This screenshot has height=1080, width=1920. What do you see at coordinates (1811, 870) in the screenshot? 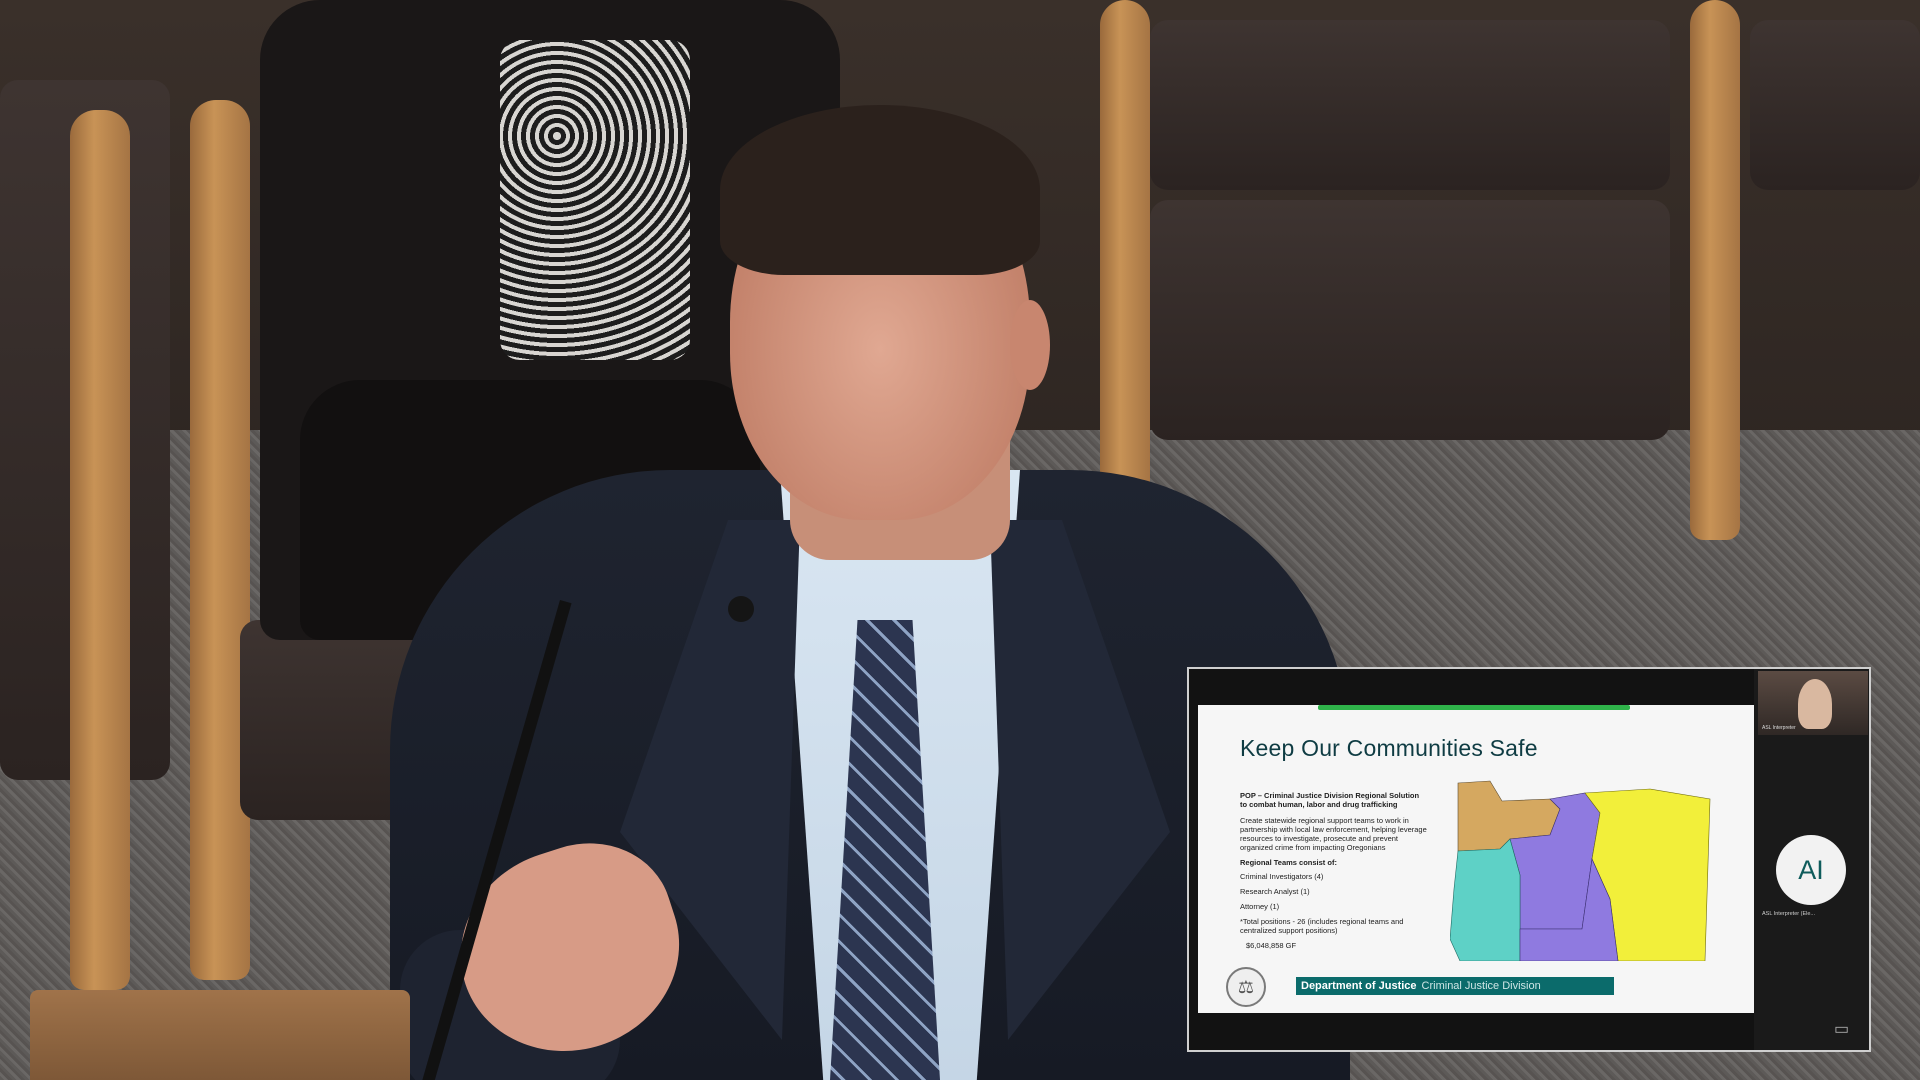
I see `participant-avatar: AI` at bounding box center [1811, 870].